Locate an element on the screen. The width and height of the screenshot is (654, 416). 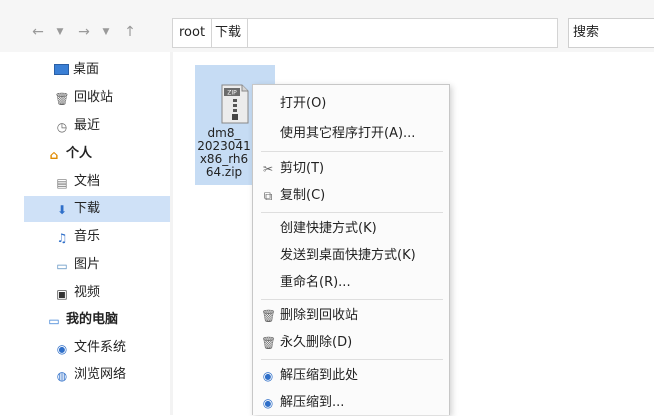
breadcrumb-downloads: 下载 is located at coordinates (229, 33).